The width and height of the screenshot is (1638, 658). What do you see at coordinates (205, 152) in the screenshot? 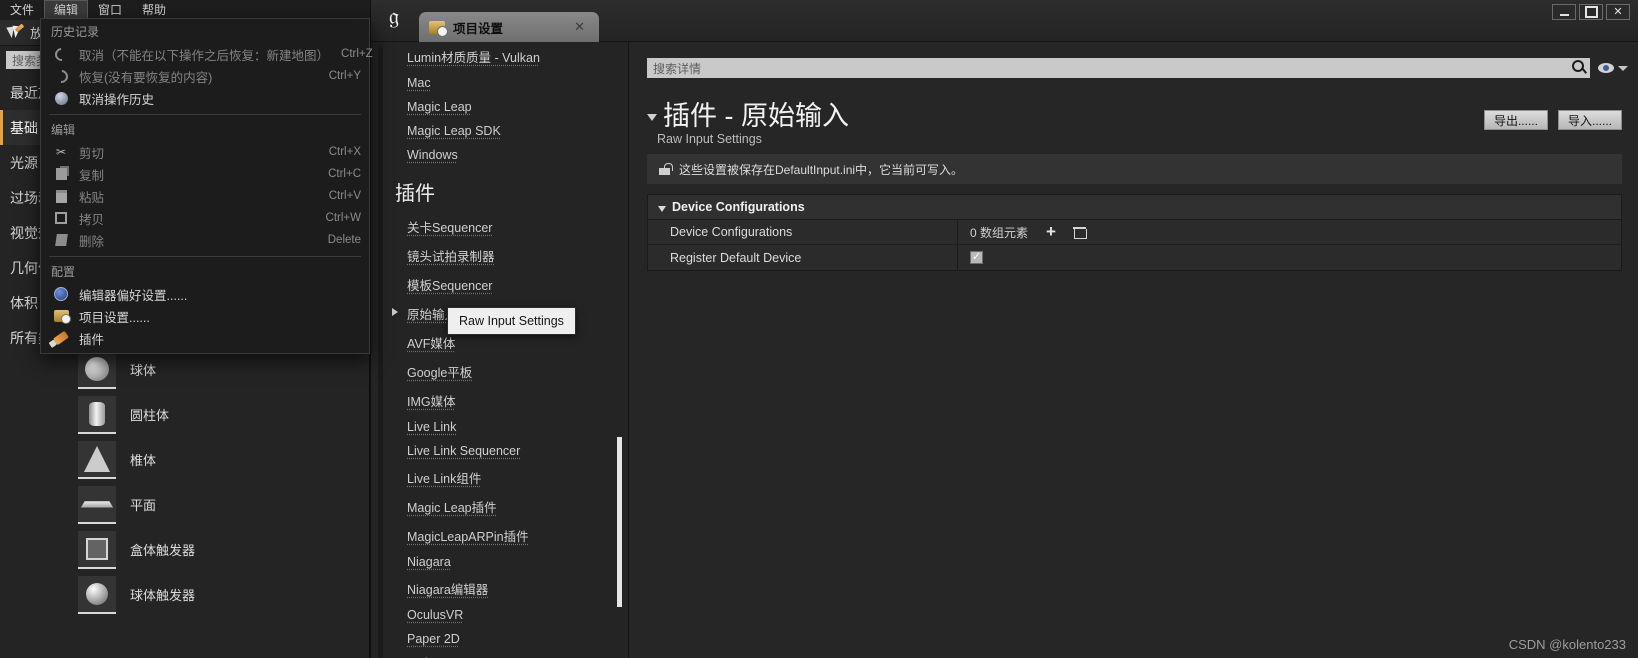
I see `menu-item-cut: ✂ 剪切 Ctrl+X` at bounding box center [205, 152].